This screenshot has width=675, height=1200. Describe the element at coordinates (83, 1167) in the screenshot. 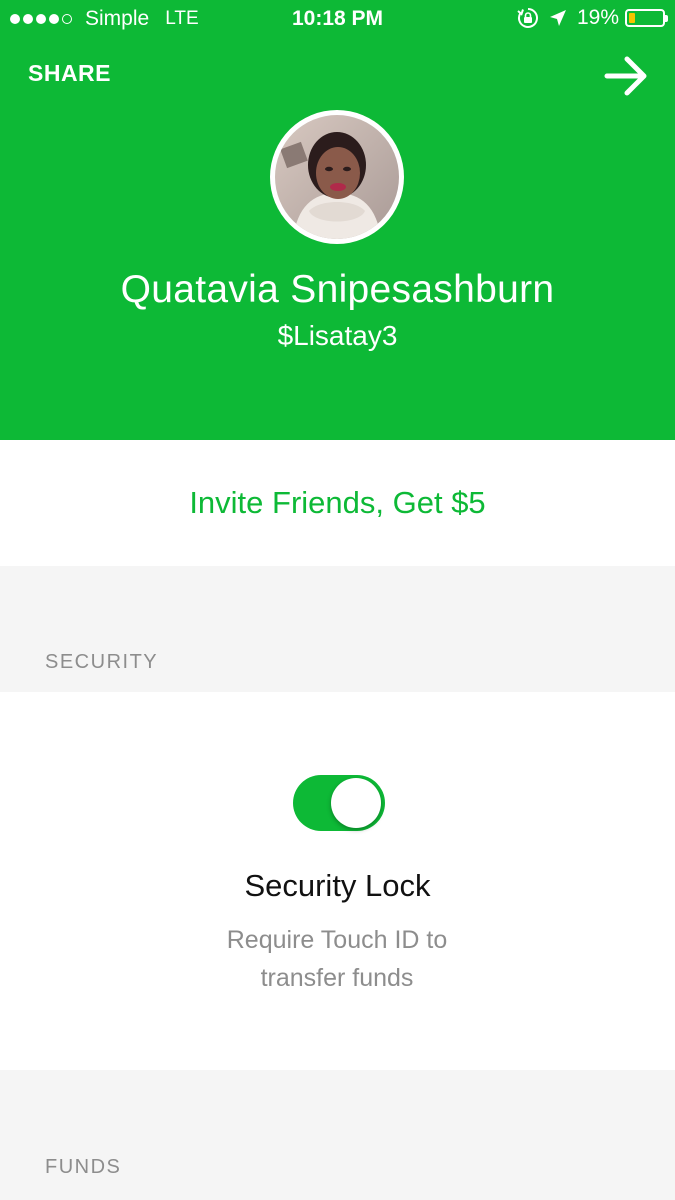

I see `funds-section-header: FUNDS` at that location.